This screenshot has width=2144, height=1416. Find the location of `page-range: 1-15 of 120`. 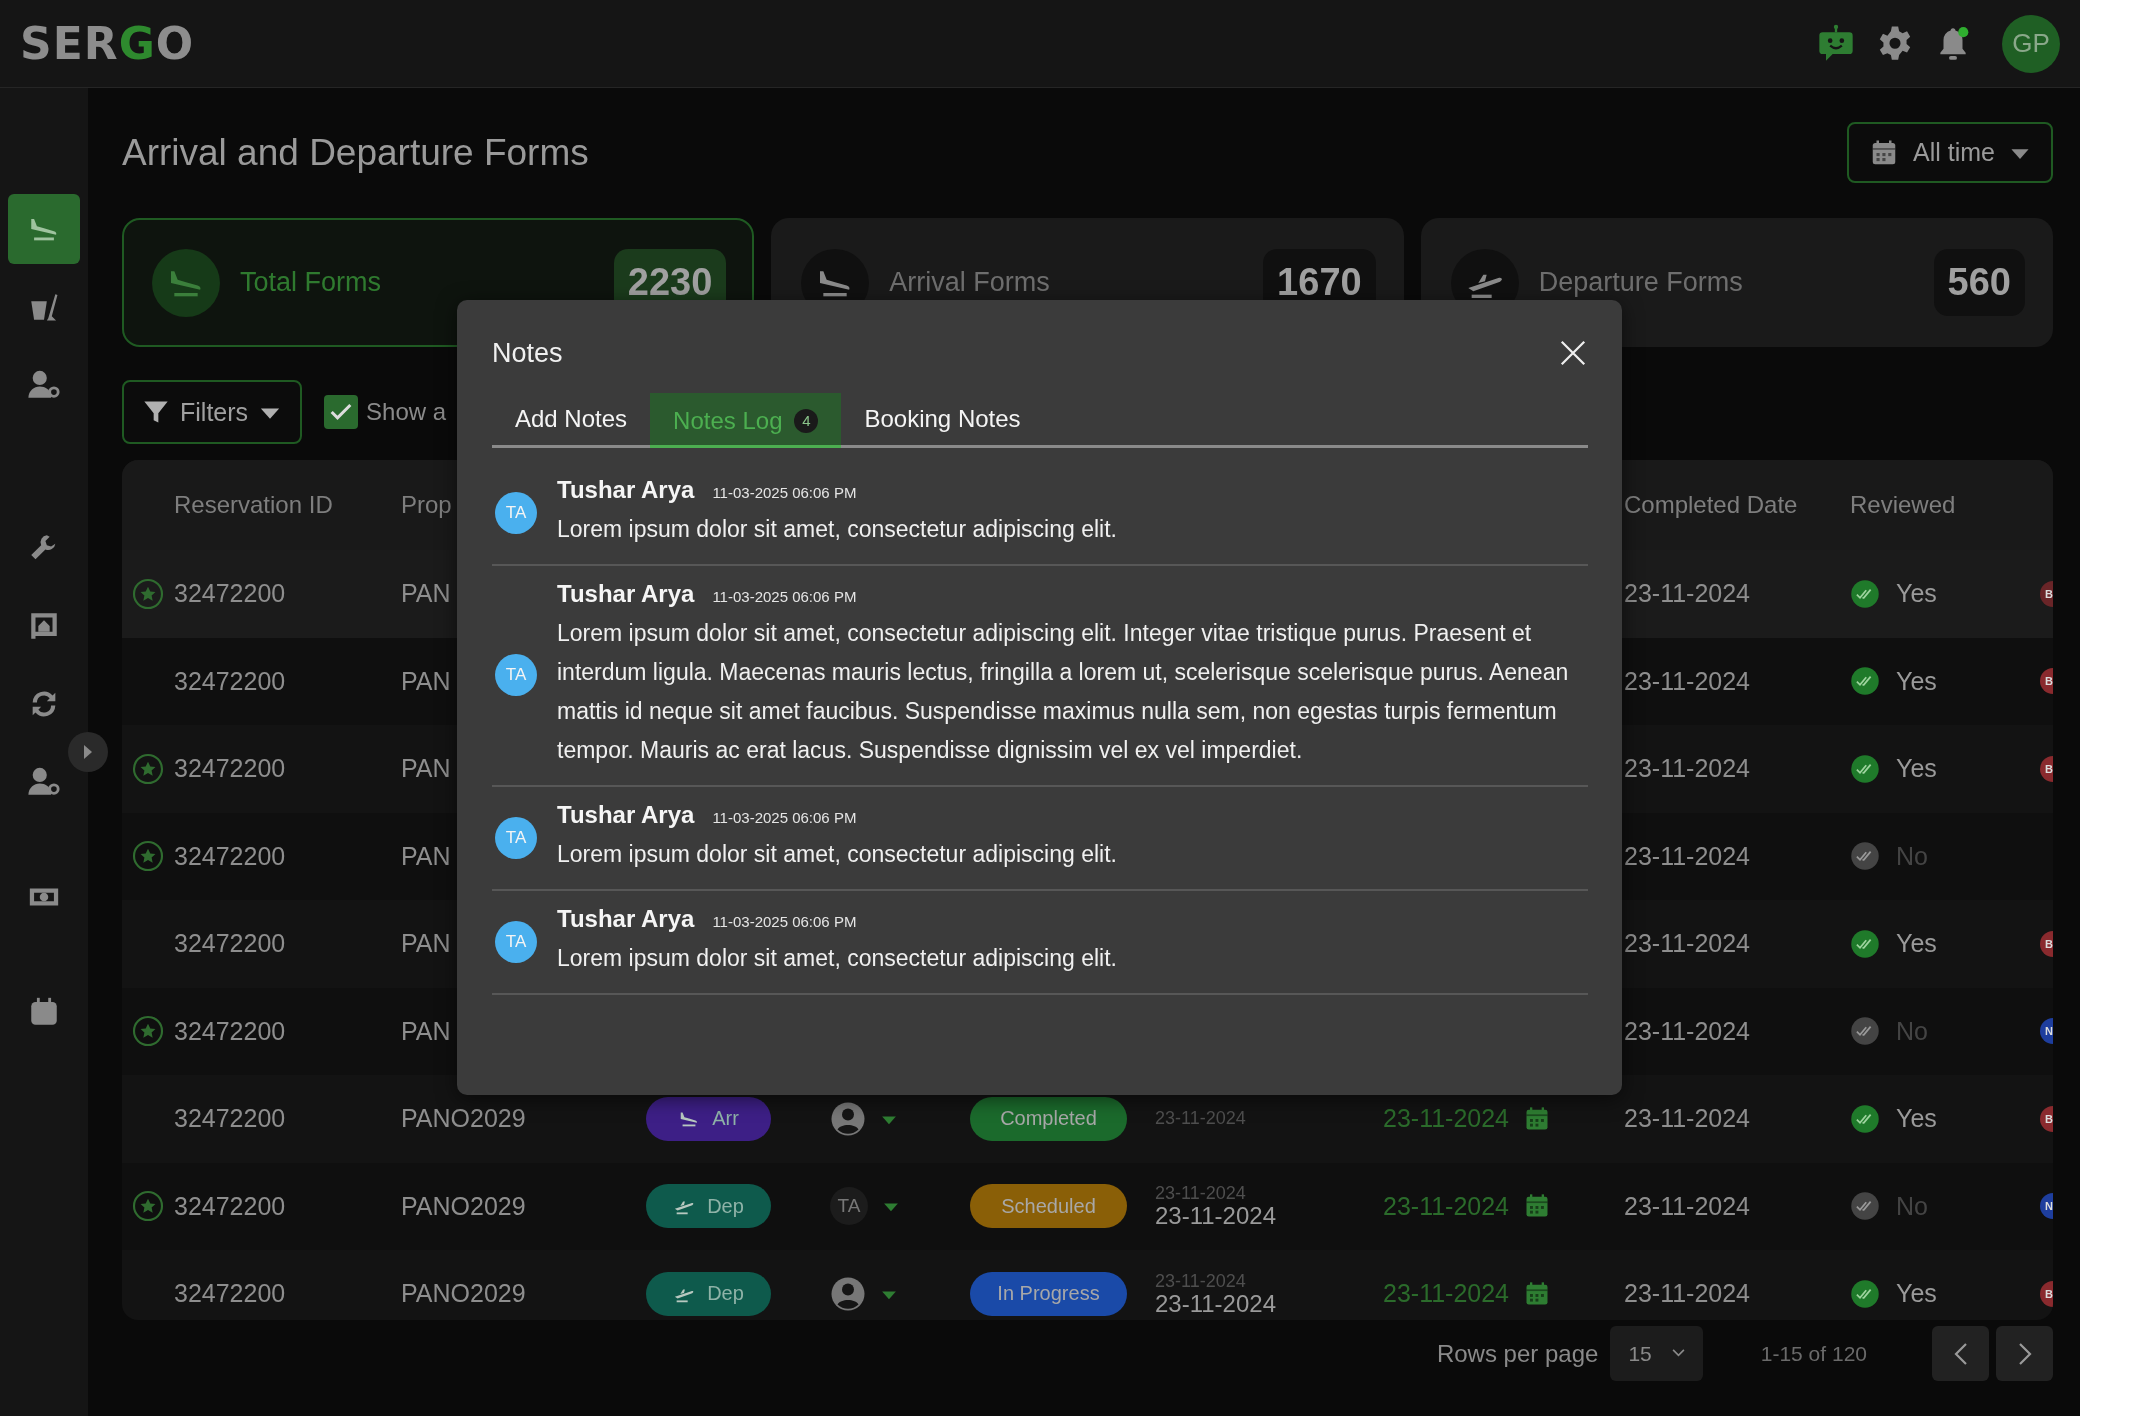

page-range: 1-15 of 120 is located at coordinates (1813, 1353).